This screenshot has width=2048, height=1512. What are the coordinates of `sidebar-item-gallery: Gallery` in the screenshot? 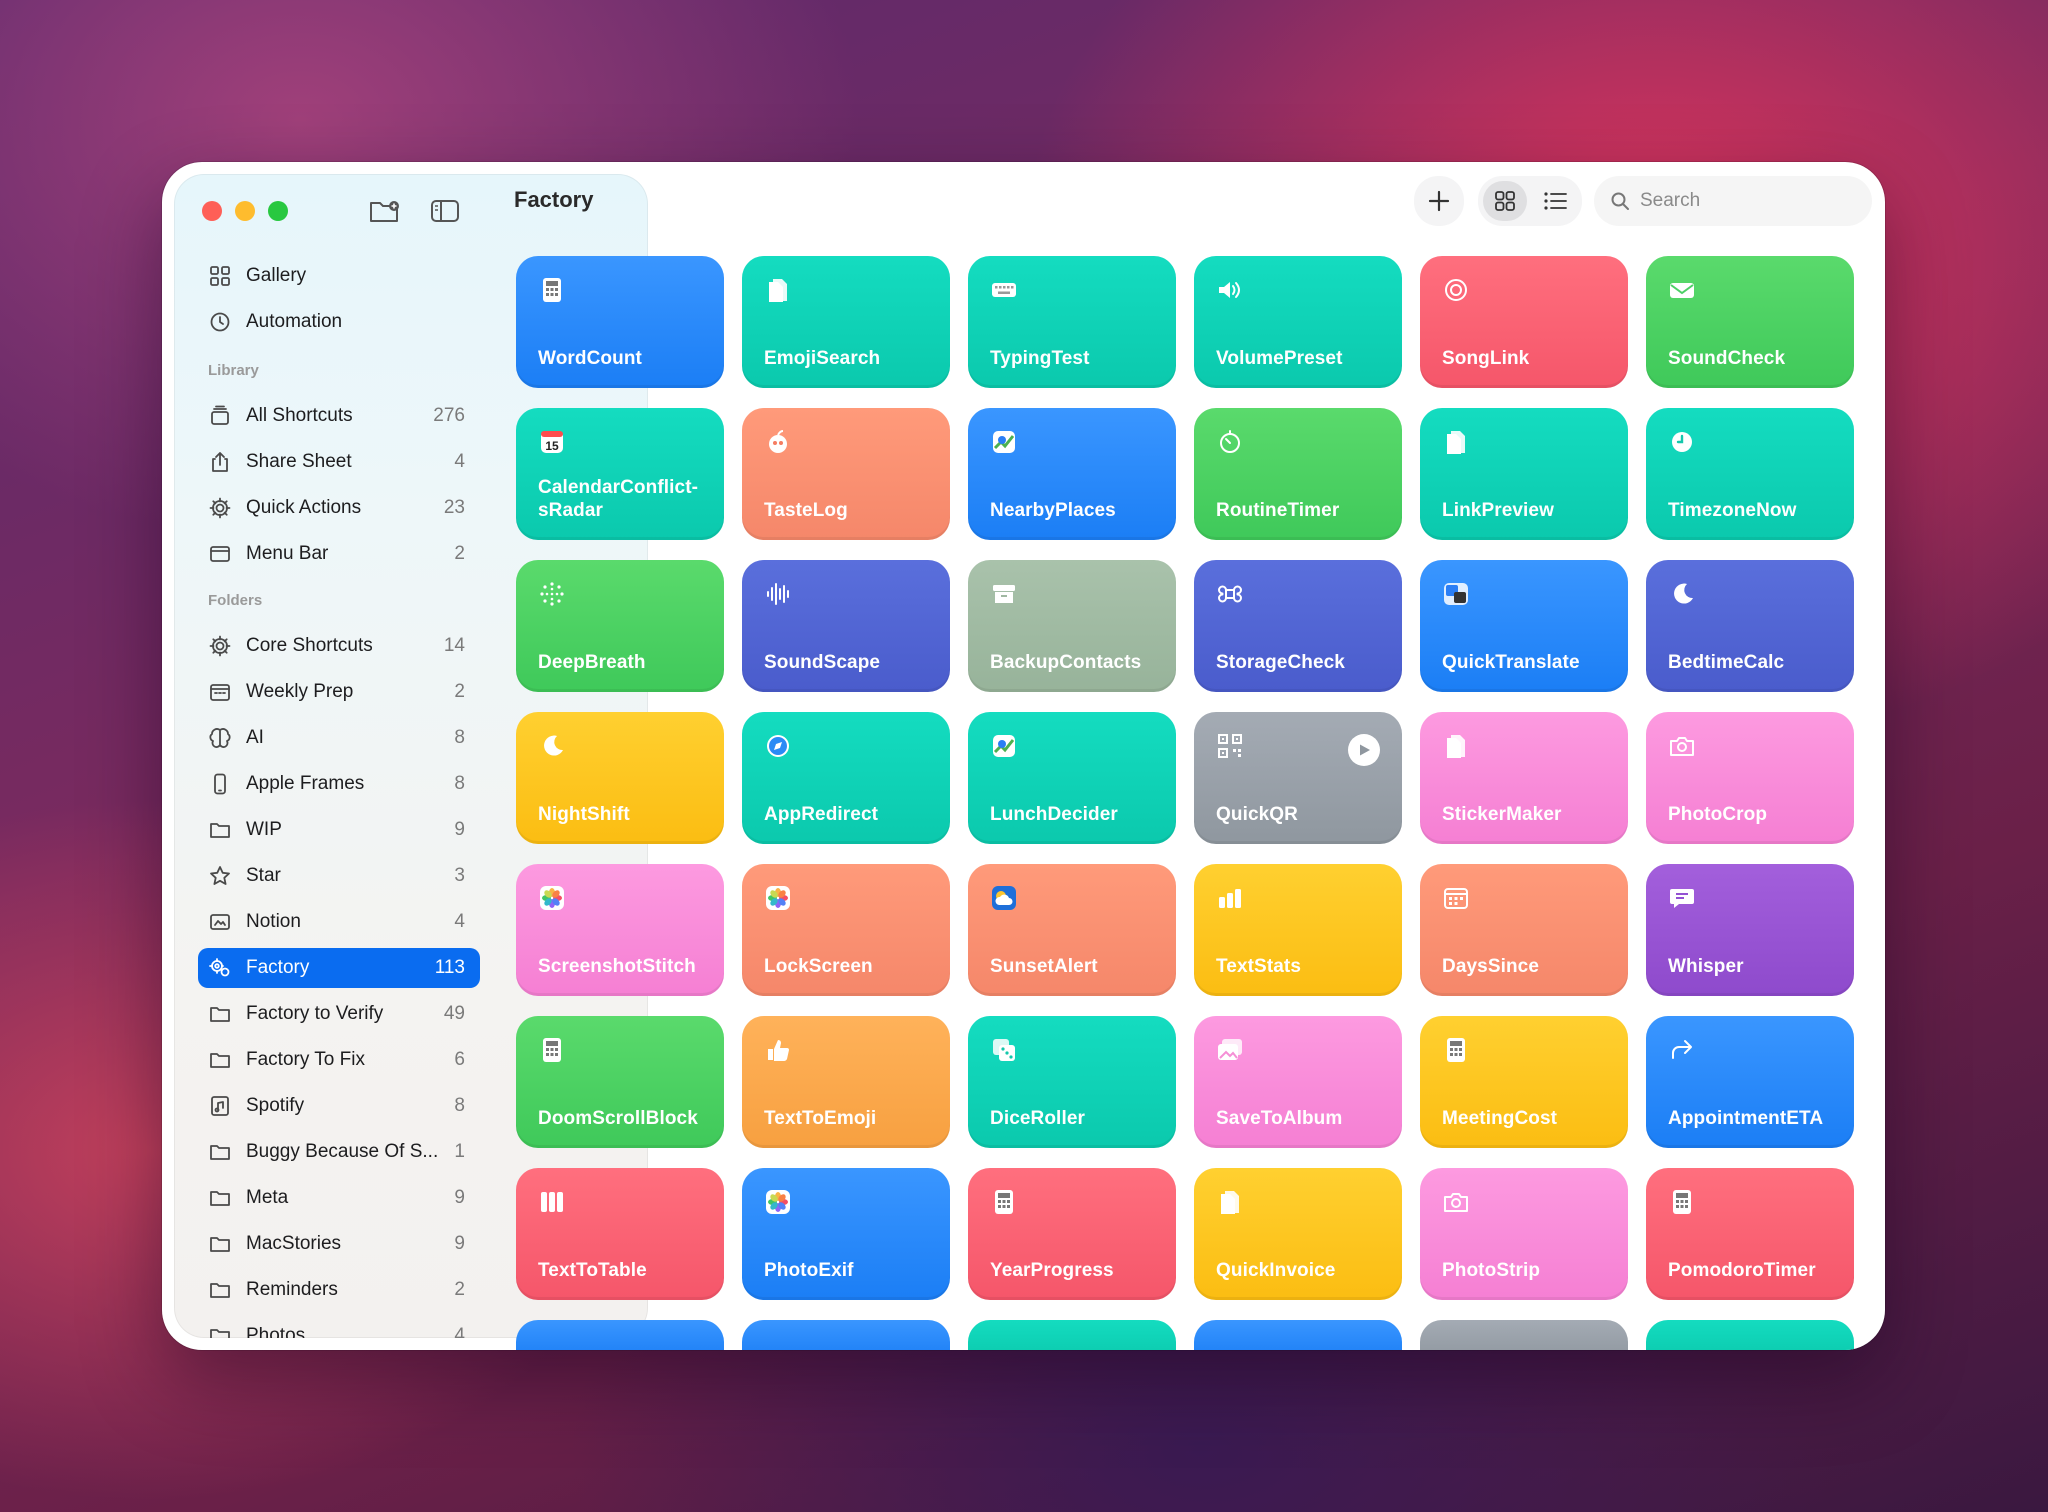 It's located at (339, 276).